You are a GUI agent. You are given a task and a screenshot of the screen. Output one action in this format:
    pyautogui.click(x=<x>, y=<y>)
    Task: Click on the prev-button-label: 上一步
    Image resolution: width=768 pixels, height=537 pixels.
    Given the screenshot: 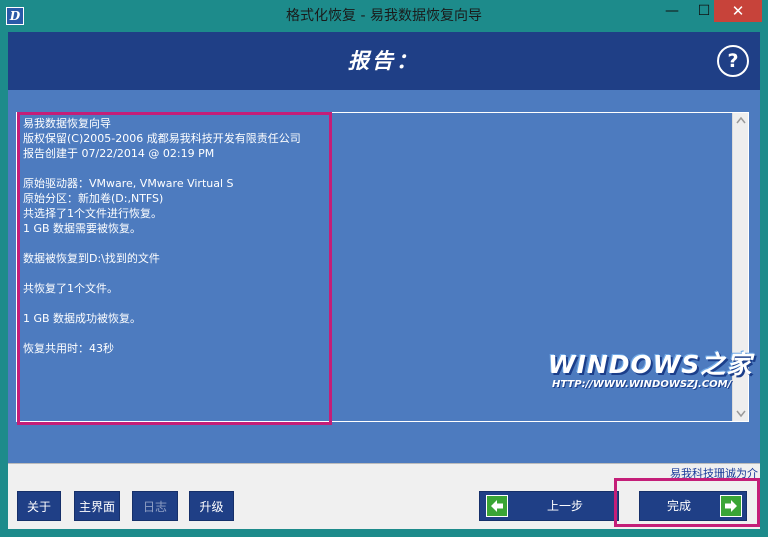 What is the action you would take?
    pyautogui.click(x=564, y=506)
    